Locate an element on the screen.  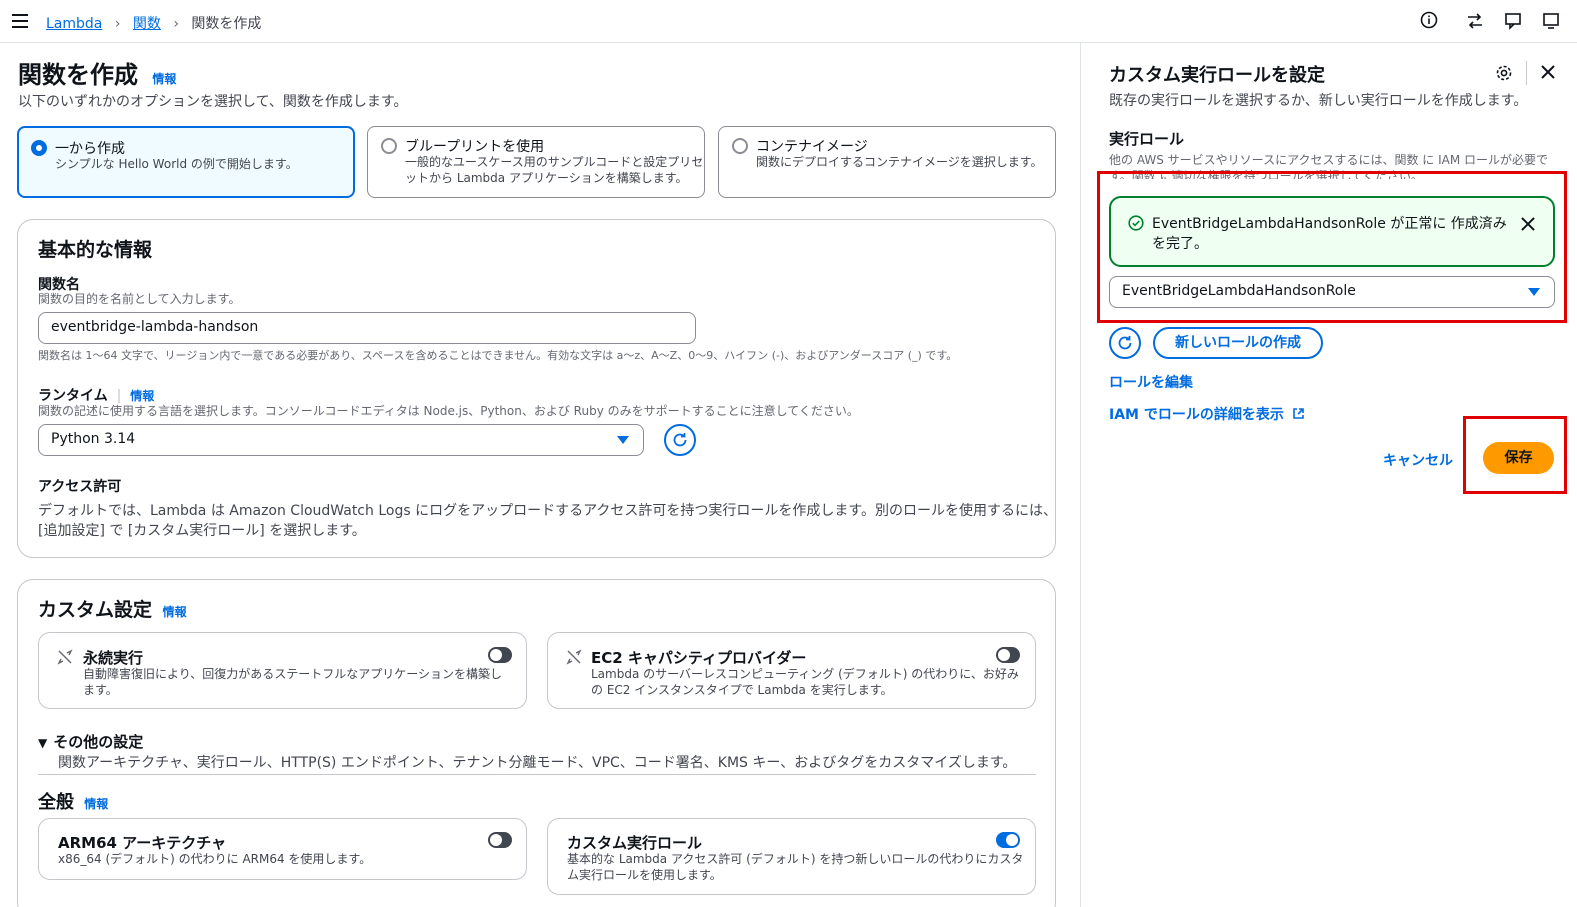
page-subtitle: 以下のいずれかのオプションを選択して、関数を作成します。 is located at coordinates (213, 102).